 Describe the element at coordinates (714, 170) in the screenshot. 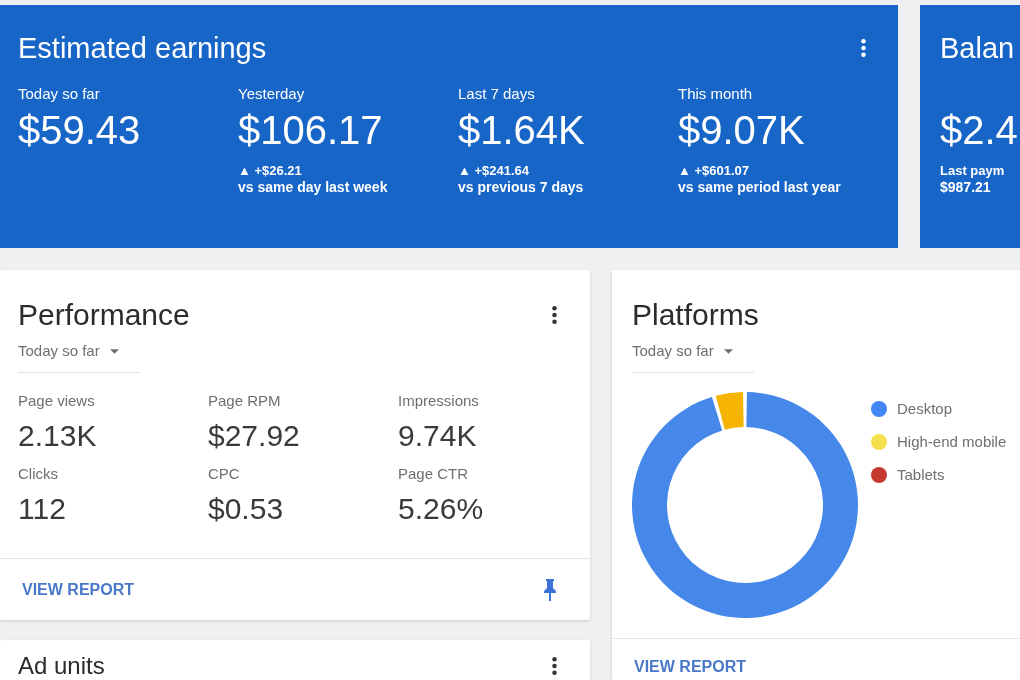

I see `stat-change: ▲ +$601.07` at that location.